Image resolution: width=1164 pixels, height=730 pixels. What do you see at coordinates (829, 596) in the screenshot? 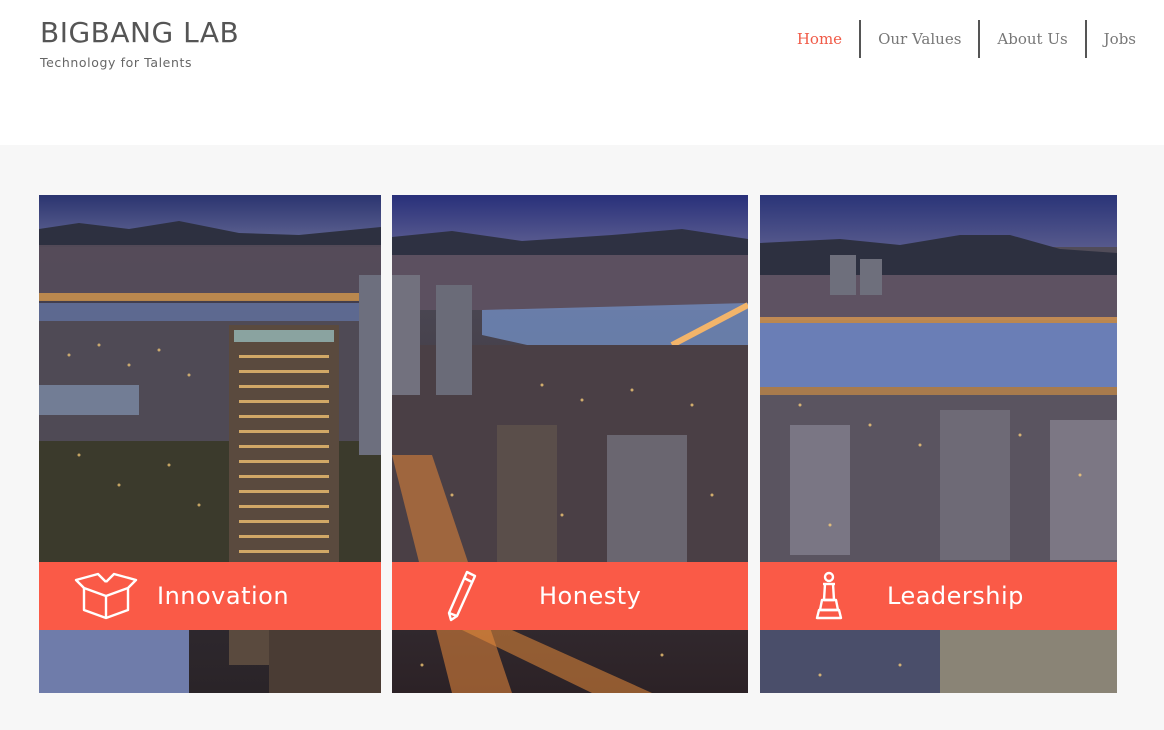
I see `chess-king-icon` at bounding box center [829, 596].